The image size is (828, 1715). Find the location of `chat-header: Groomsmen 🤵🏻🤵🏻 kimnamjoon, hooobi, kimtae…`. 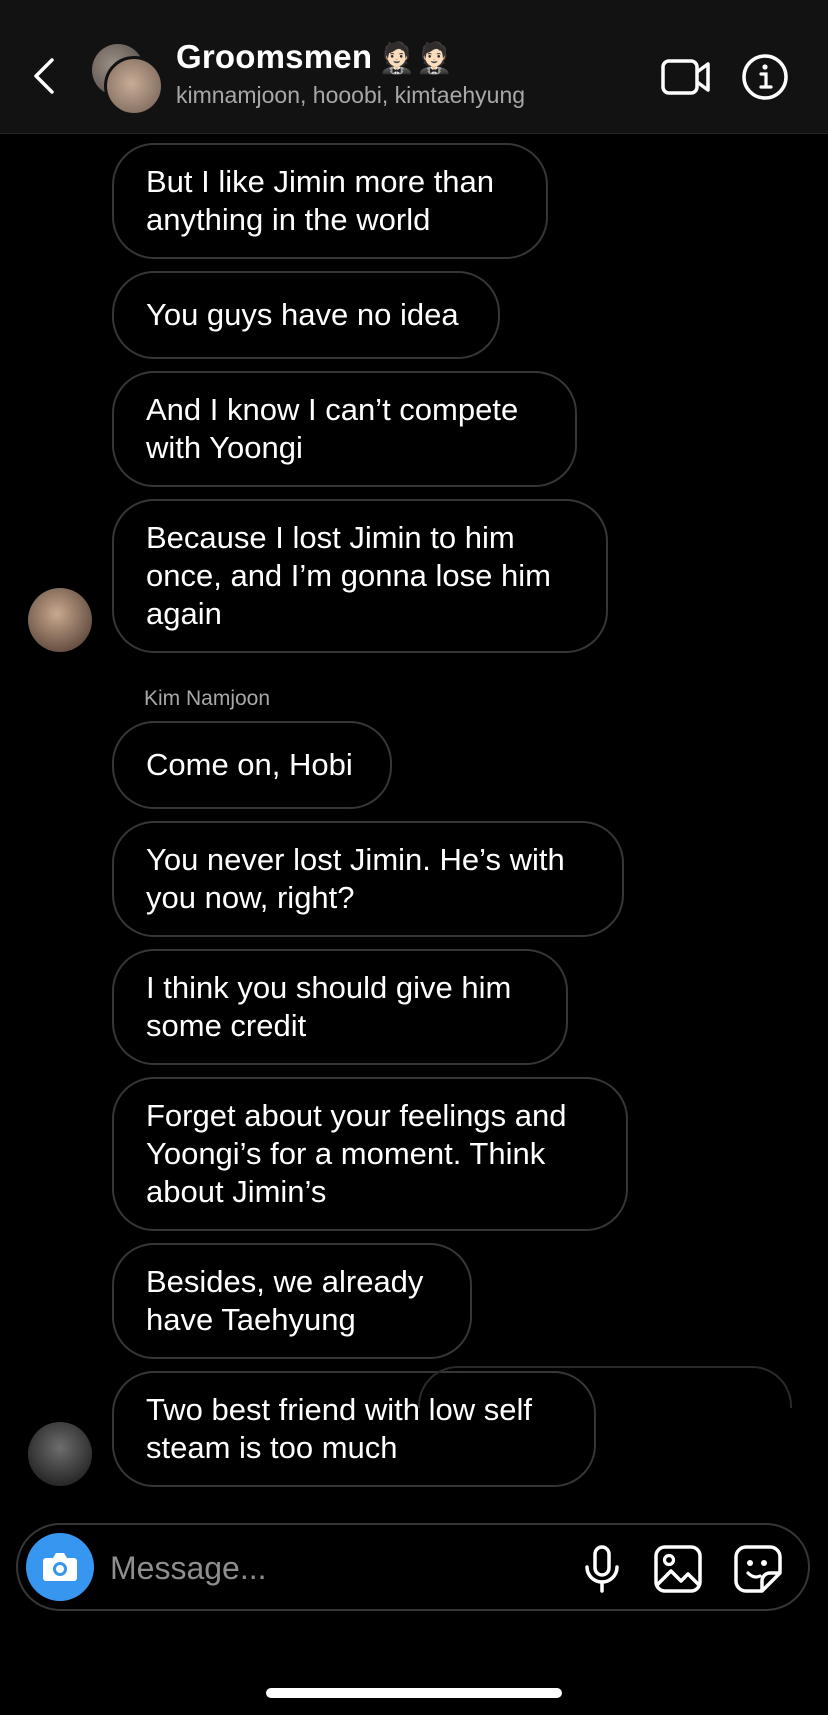

chat-header: Groomsmen 🤵🏻🤵🏻 kimnamjoon, hooobi, kimtae… is located at coordinates (414, 67).